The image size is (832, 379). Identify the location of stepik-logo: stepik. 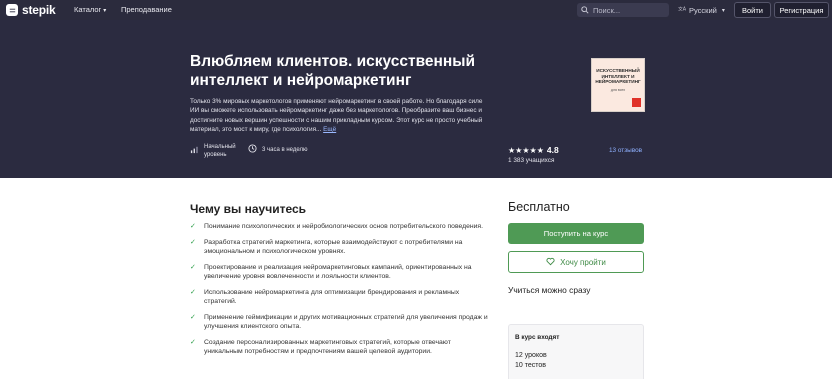
(31, 10).